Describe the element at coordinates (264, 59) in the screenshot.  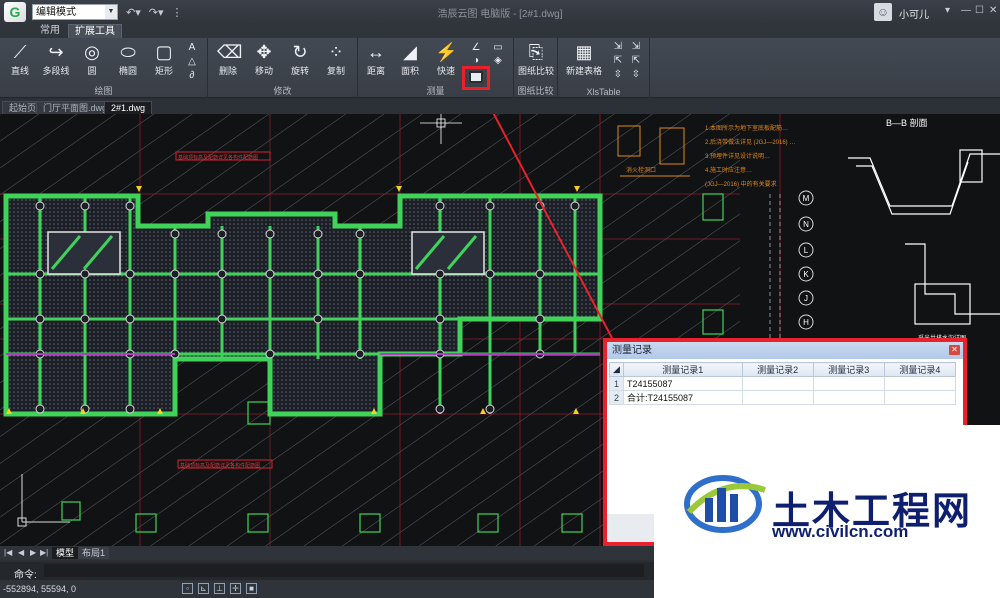
I see `move-button: ✥ 移动` at that location.